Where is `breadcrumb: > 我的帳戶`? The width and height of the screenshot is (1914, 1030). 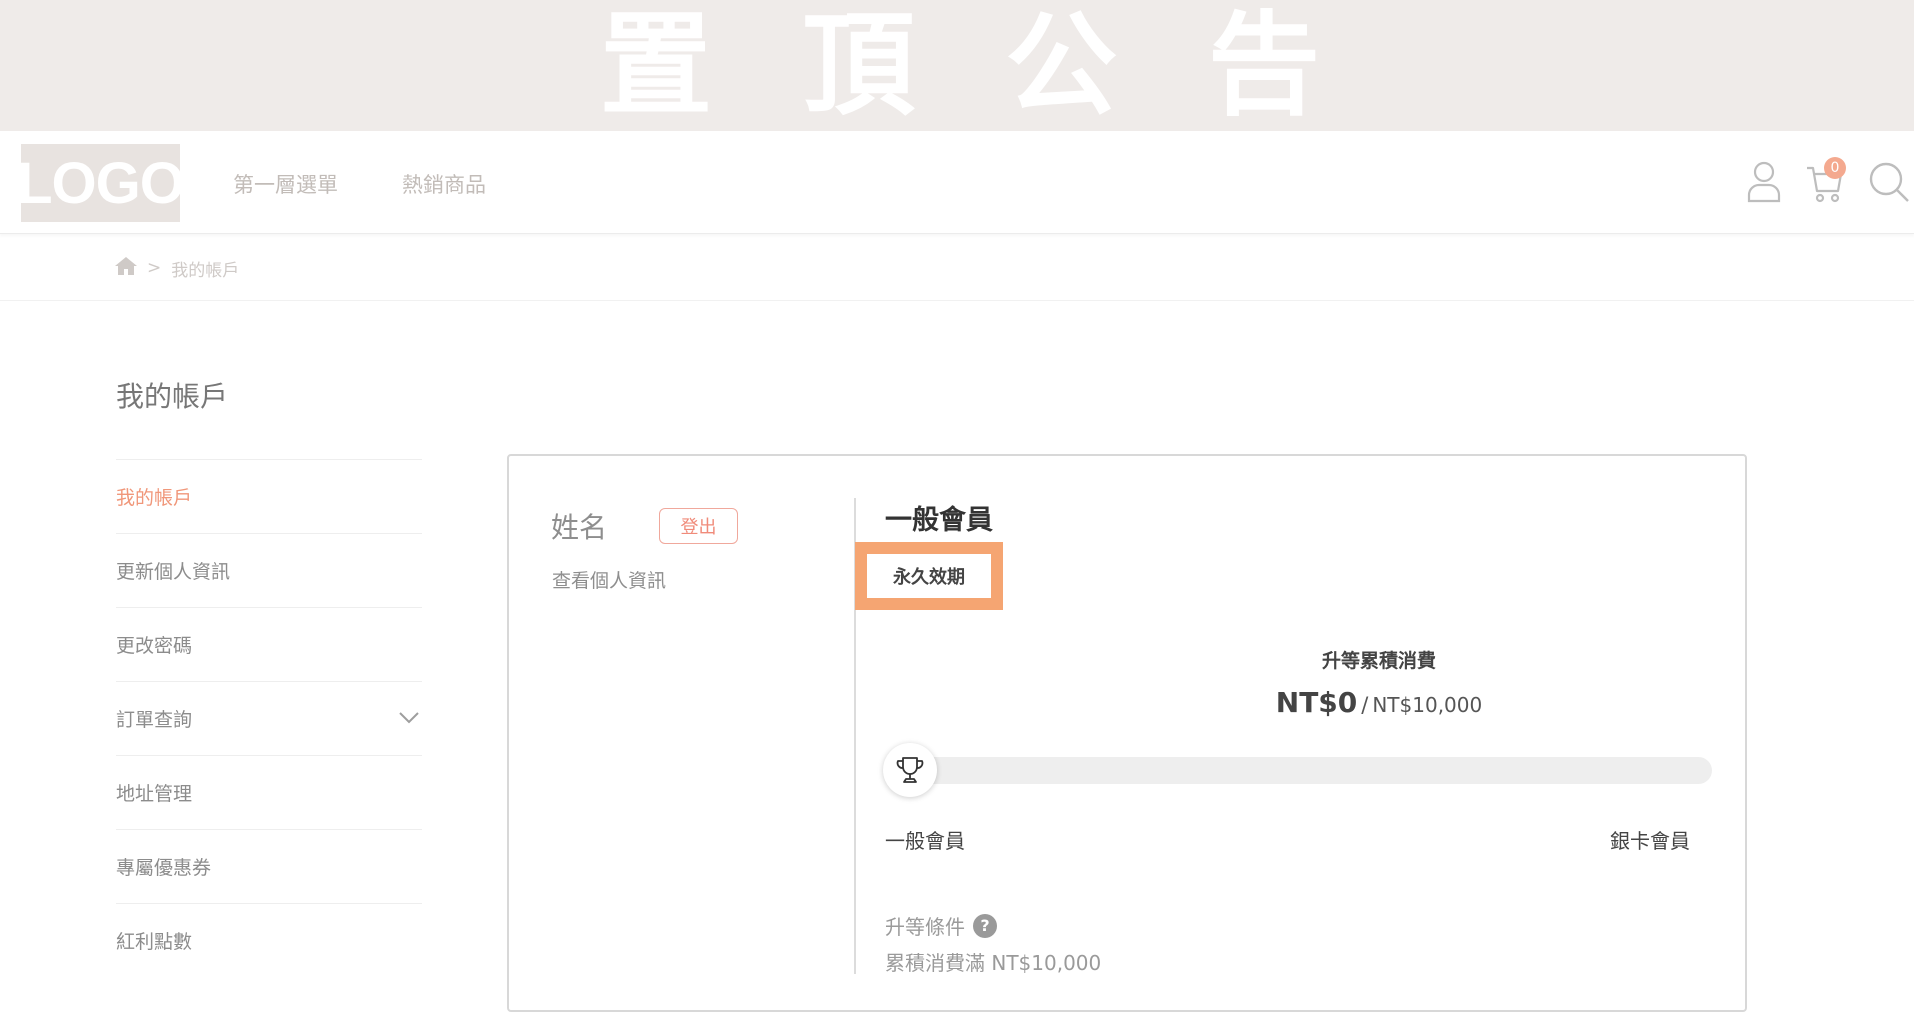 breadcrumb: > 我的帳戶 is located at coordinates (177, 268).